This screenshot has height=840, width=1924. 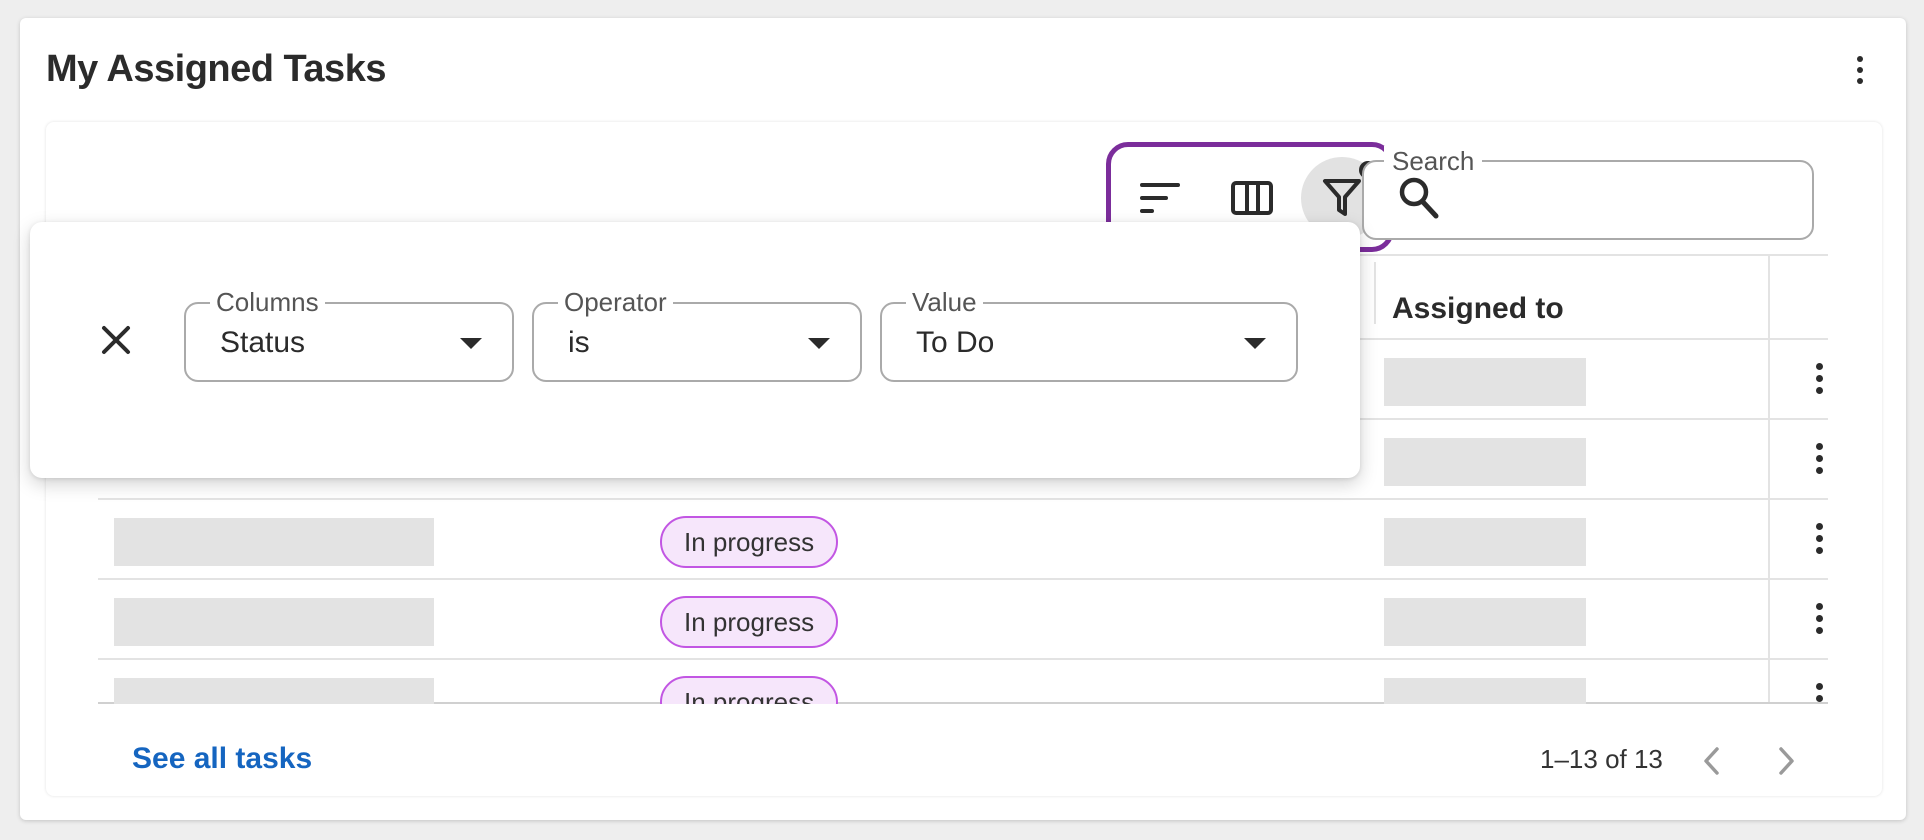 What do you see at coordinates (615, 302) in the screenshot?
I see `filter-operator-label: Operator` at bounding box center [615, 302].